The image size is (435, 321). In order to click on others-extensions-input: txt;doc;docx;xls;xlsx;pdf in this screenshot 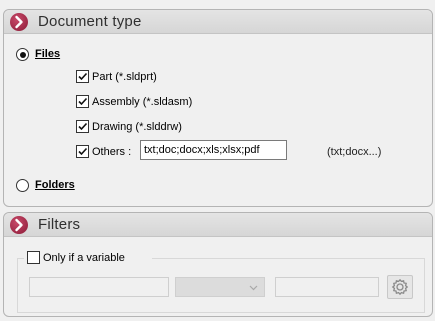, I will do `click(213, 150)`.